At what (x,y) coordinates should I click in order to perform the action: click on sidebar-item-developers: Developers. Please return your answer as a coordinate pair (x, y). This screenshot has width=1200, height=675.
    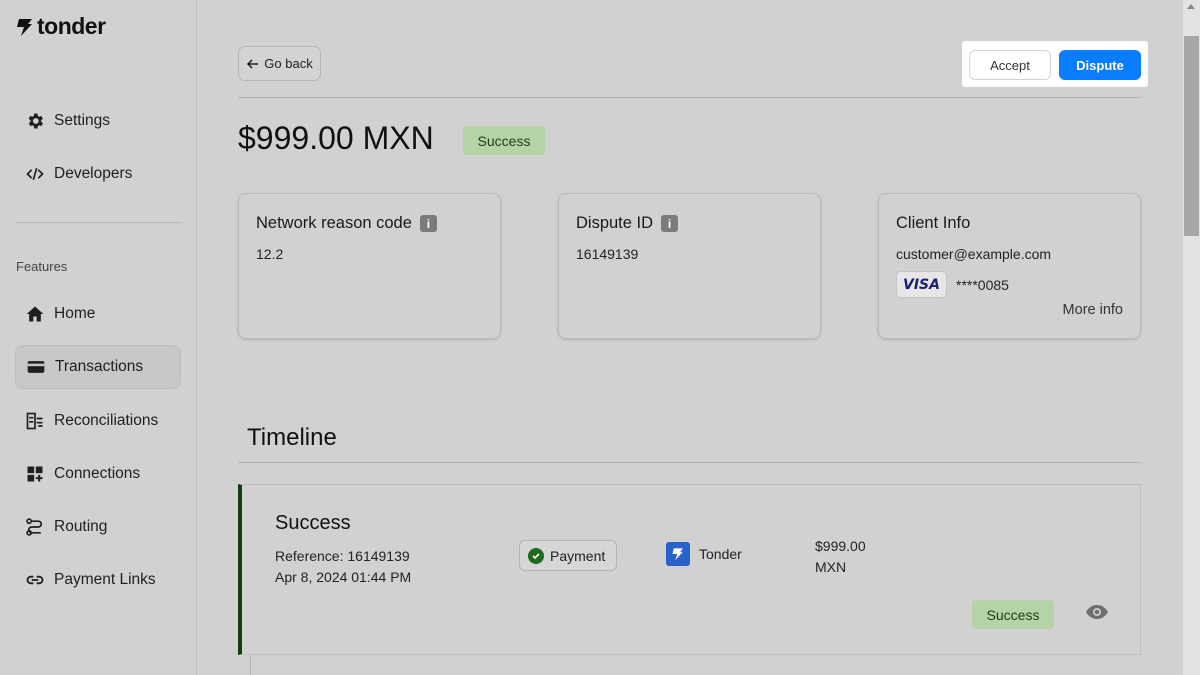
    Looking at the image, I should click on (98, 174).